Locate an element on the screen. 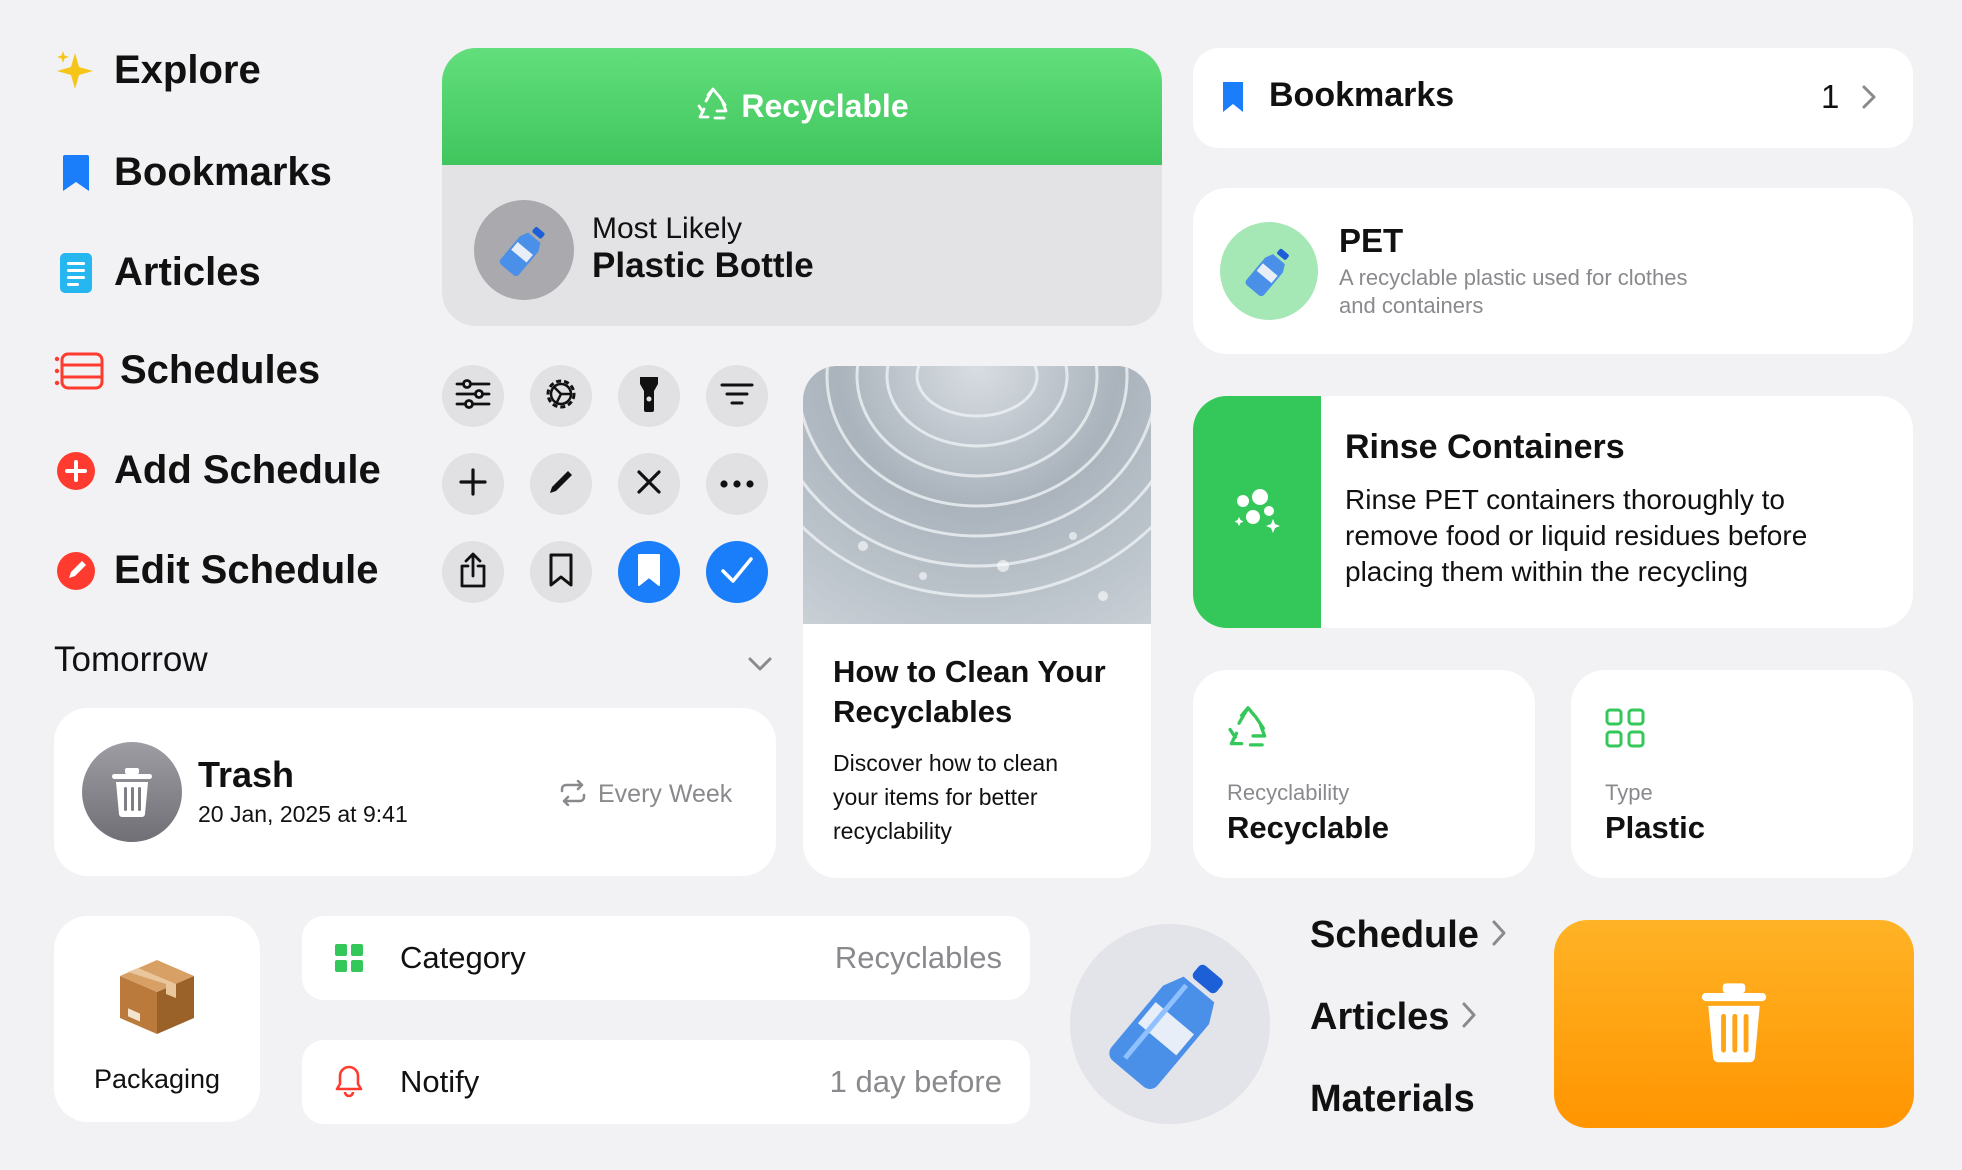 The width and height of the screenshot is (1962, 1170). nav-link-schedule: Schedule is located at coordinates (1408, 935).